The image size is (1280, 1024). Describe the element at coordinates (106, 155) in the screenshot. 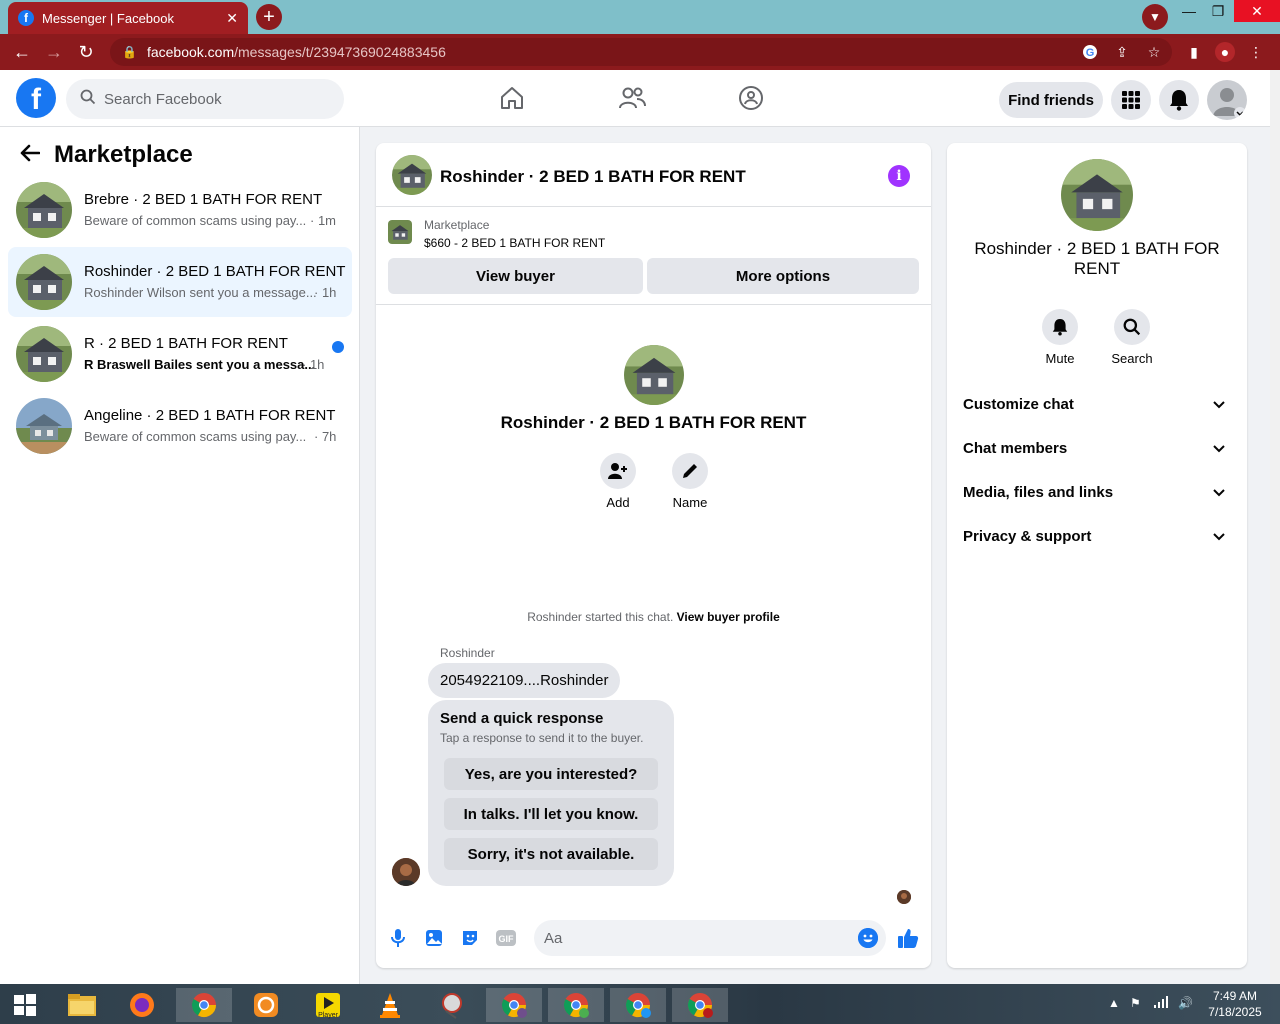

I see `marketplace-header: Marketplace` at that location.